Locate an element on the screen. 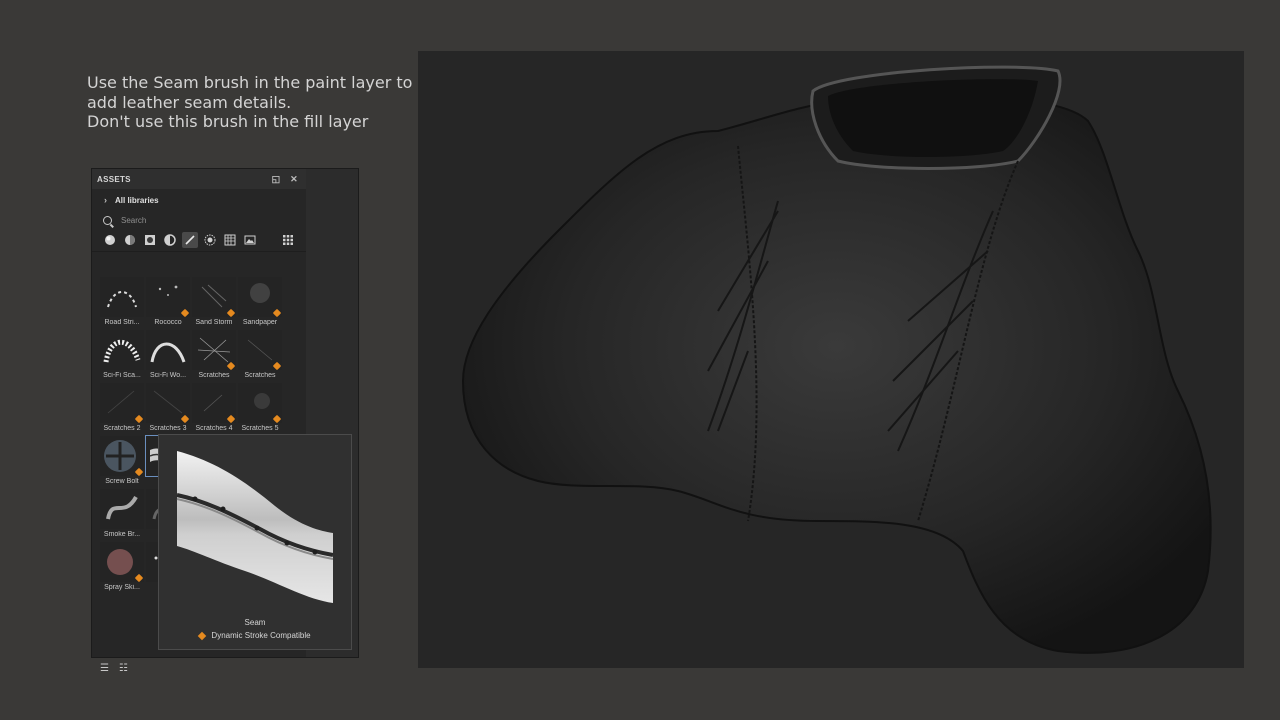  material-icon is located at coordinates (110, 240).